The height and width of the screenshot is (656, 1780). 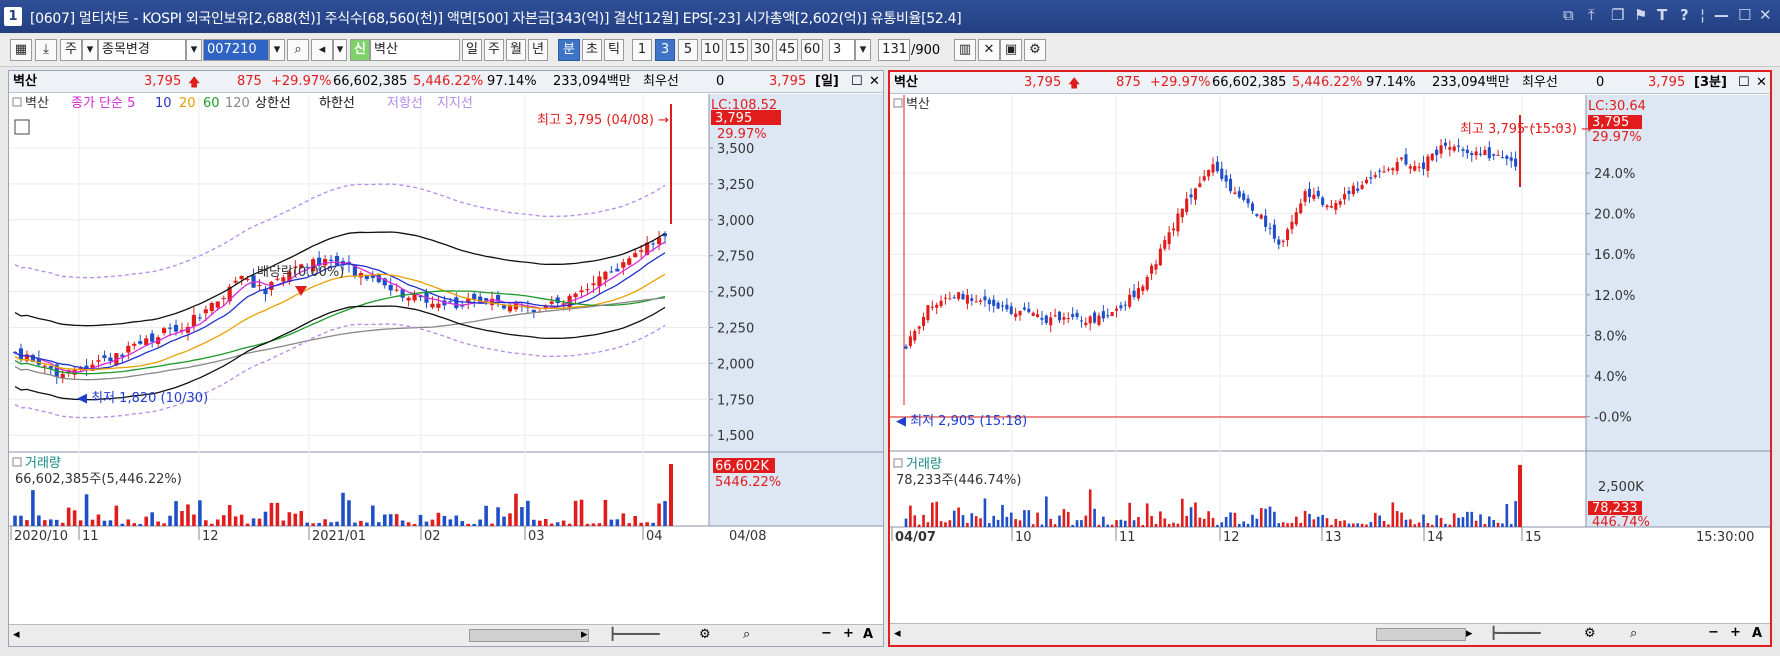 What do you see at coordinates (894, 50) in the screenshot?
I see `count-input: 131` at bounding box center [894, 50].